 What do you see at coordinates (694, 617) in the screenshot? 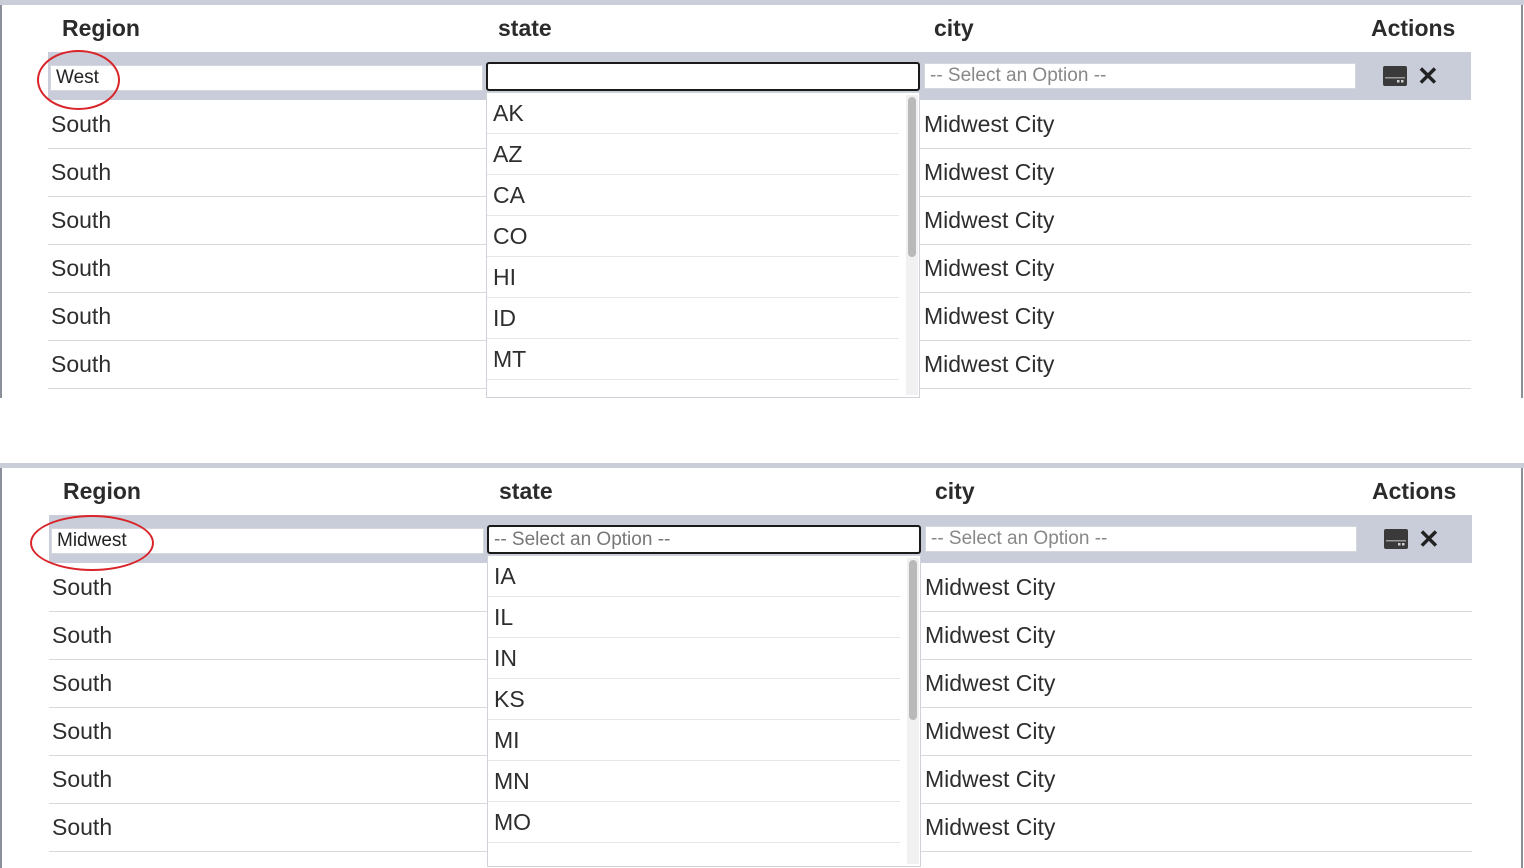
I see `dropdown-option: IL` at bounding box center [694, 617].